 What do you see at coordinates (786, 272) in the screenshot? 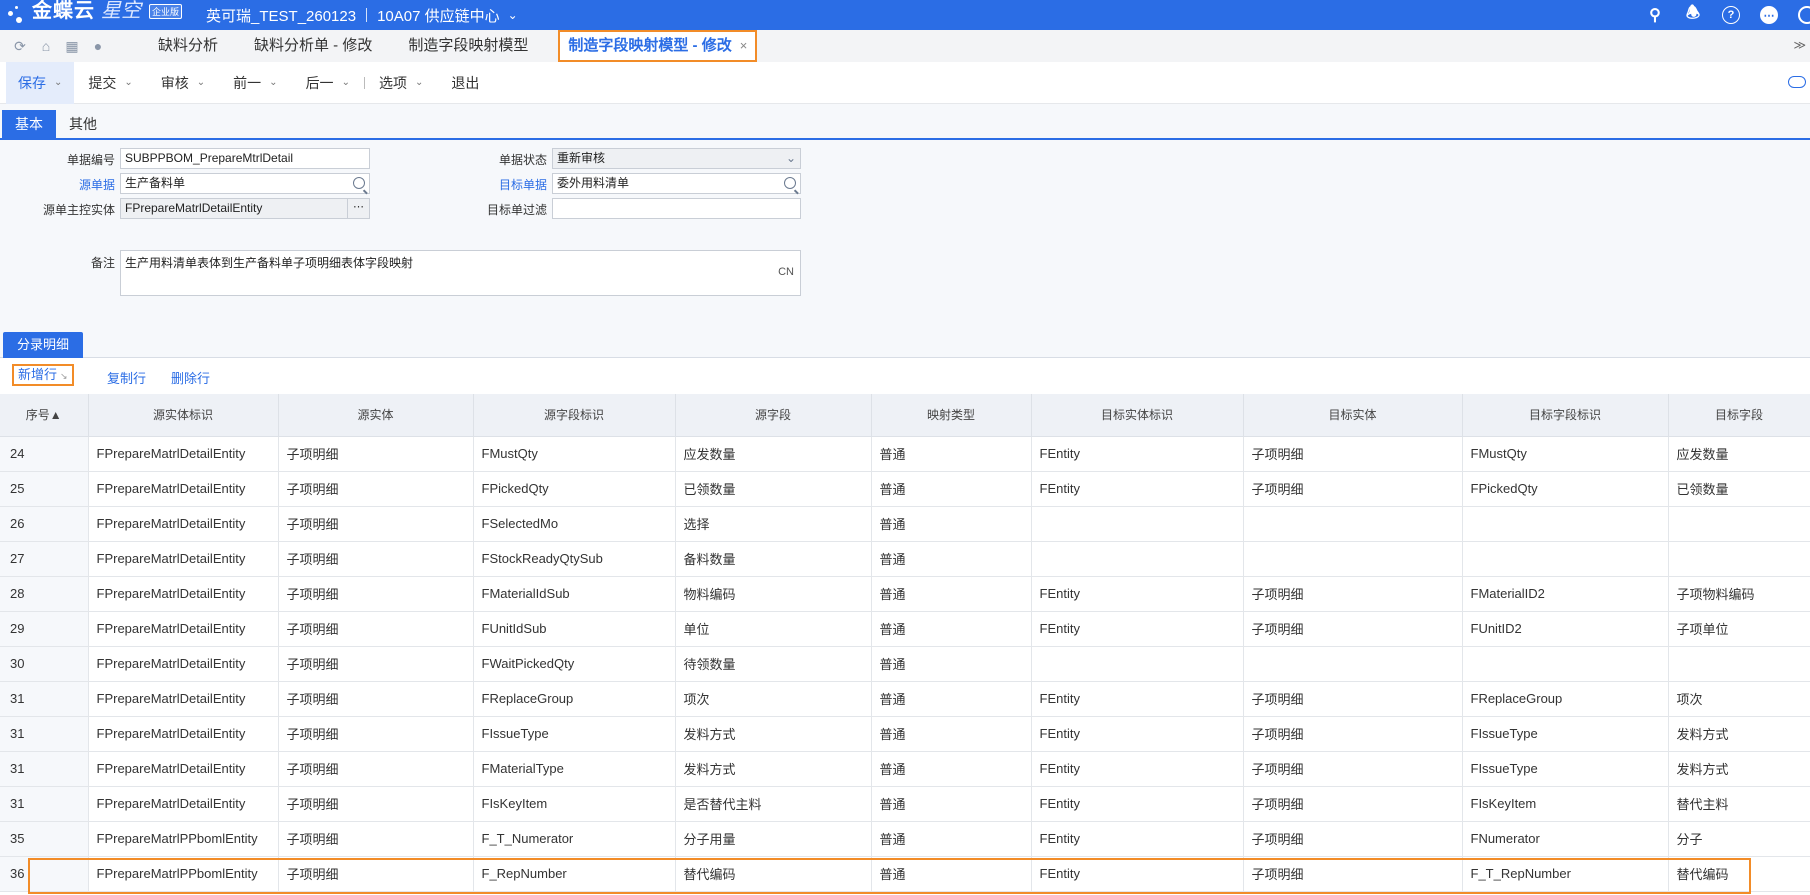
I see `language-indicator: CN` at bounding box center [786, 272].